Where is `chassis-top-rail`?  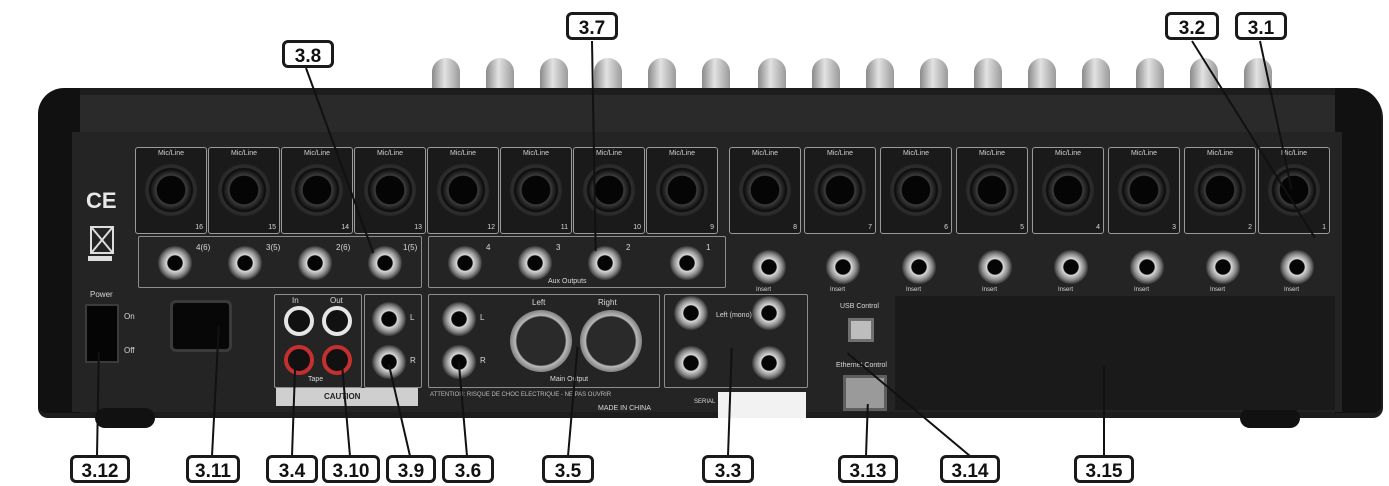
chassis-top-rail is located at coordinates (710, 115).